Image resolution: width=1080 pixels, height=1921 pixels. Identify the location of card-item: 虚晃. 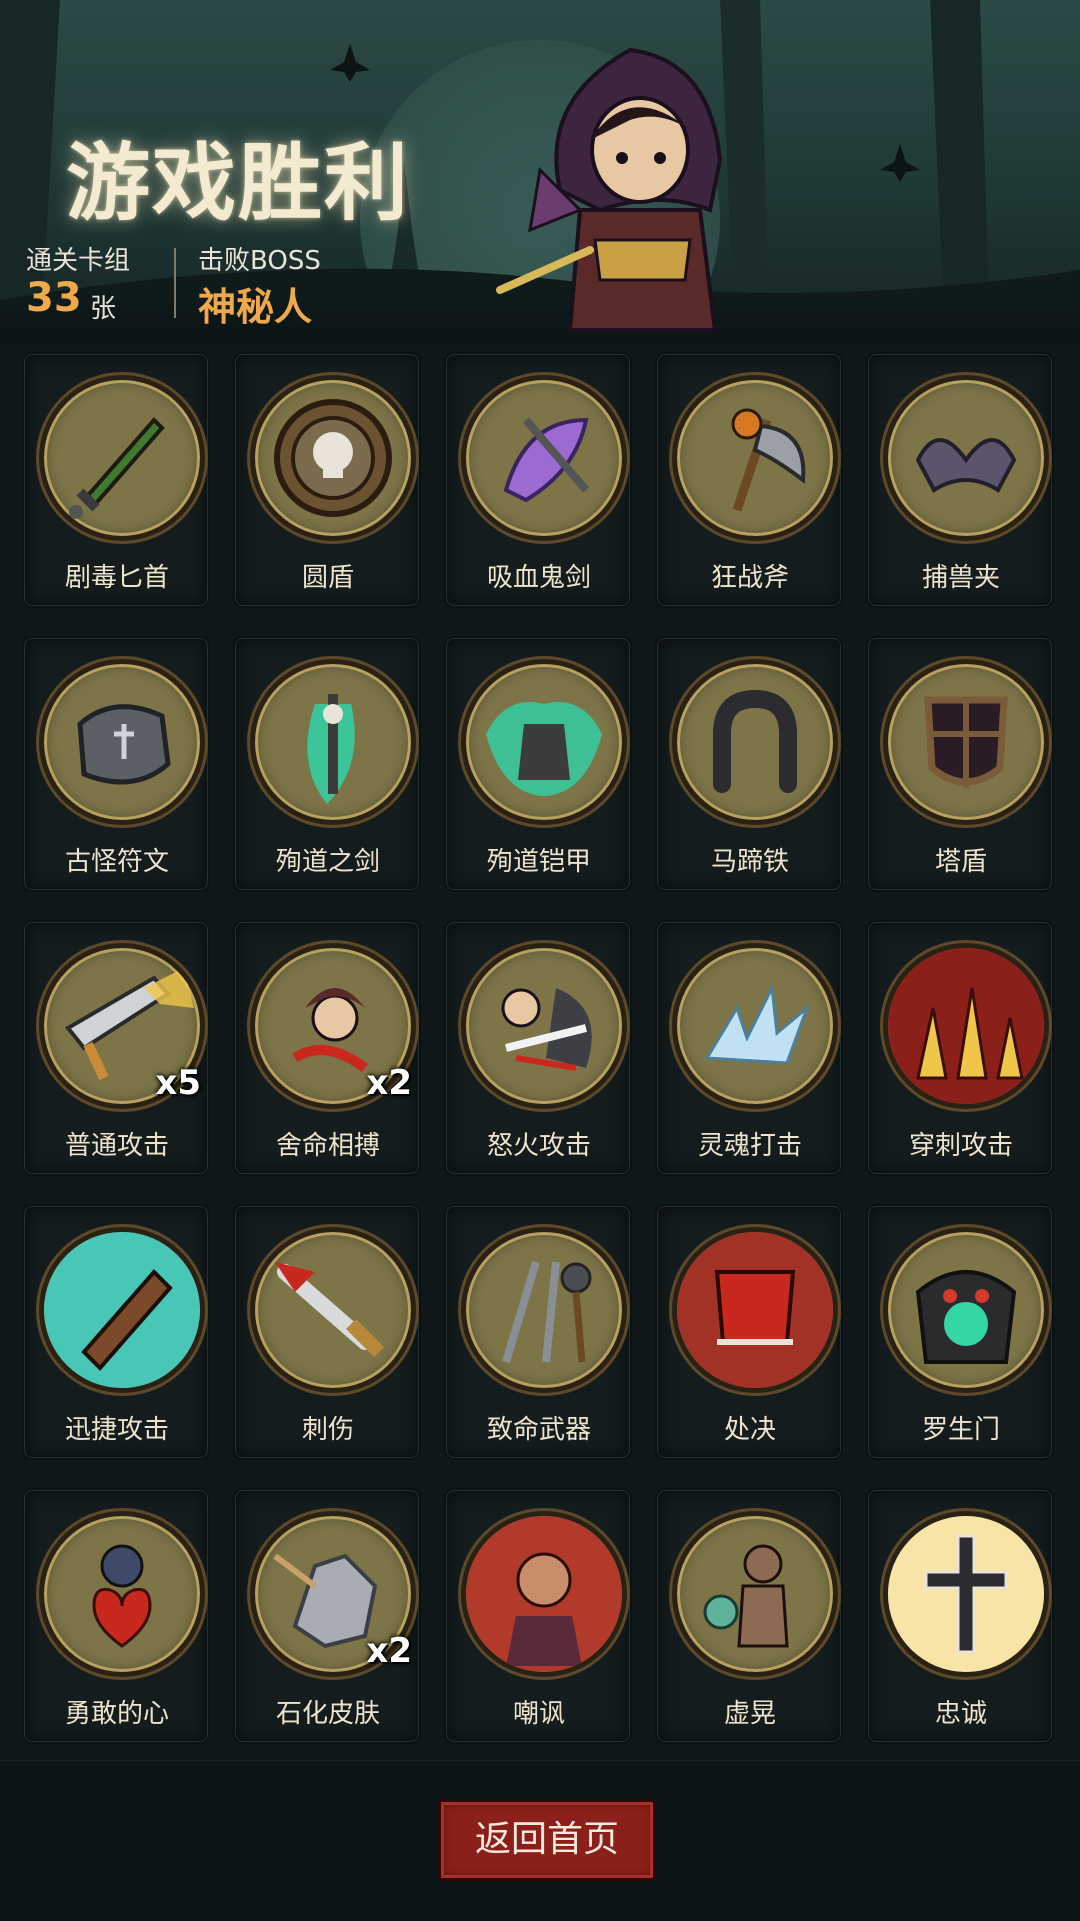
(749, 1616).